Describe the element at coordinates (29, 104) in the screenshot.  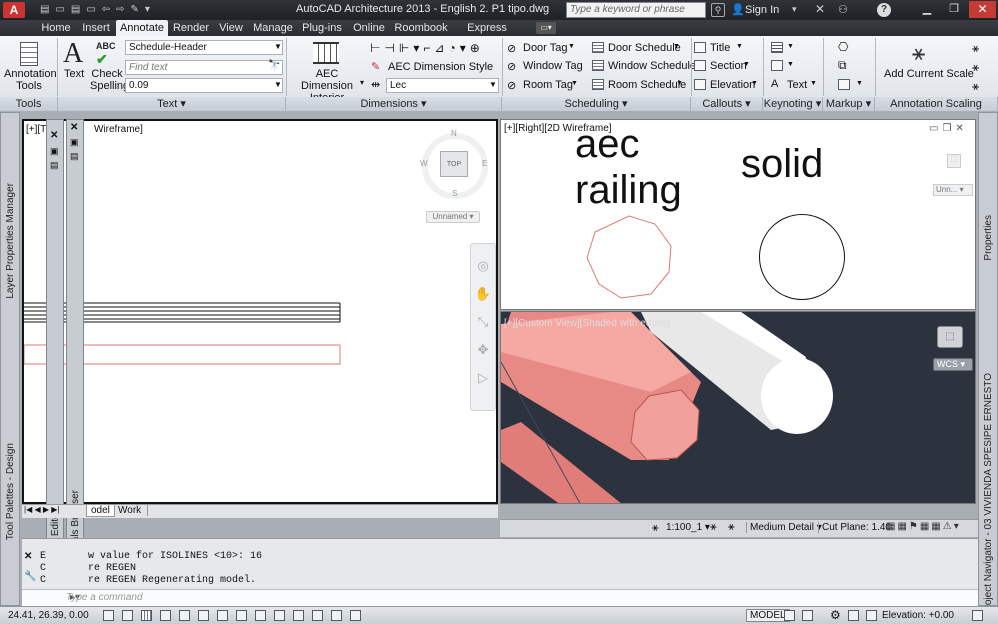
I see `panel-tools-label: Tools` at that location.